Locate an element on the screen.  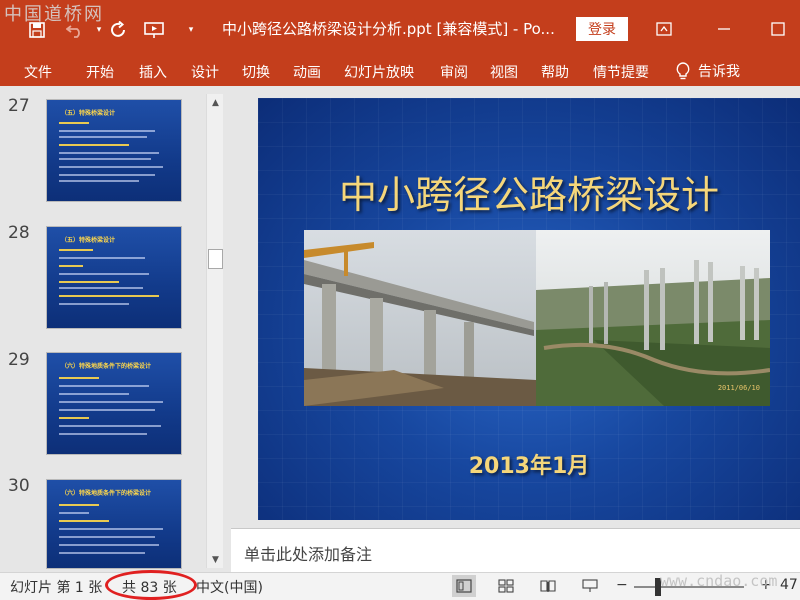
minimize-icon is located at coordinates (724, 29).